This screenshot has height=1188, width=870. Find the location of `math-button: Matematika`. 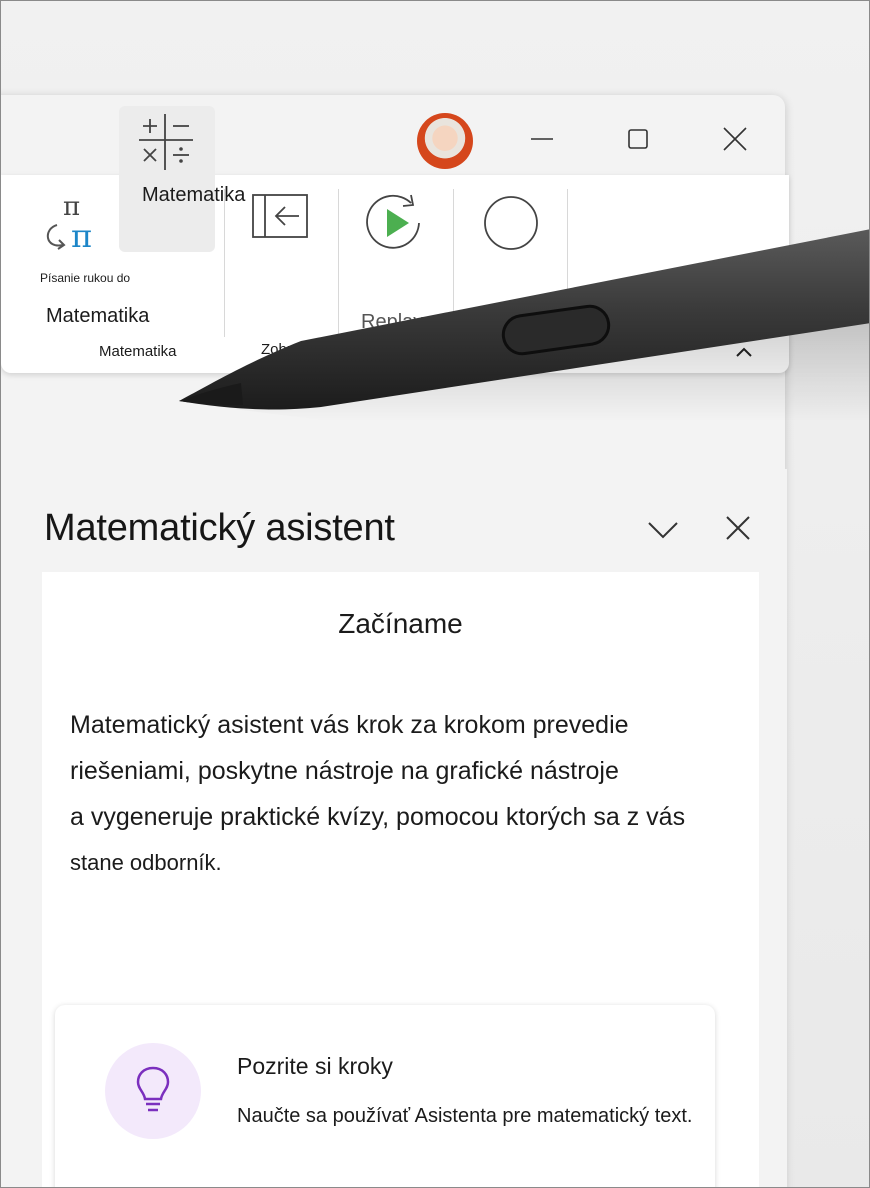

math-button: Matematika is located at coordinates (182, 179).